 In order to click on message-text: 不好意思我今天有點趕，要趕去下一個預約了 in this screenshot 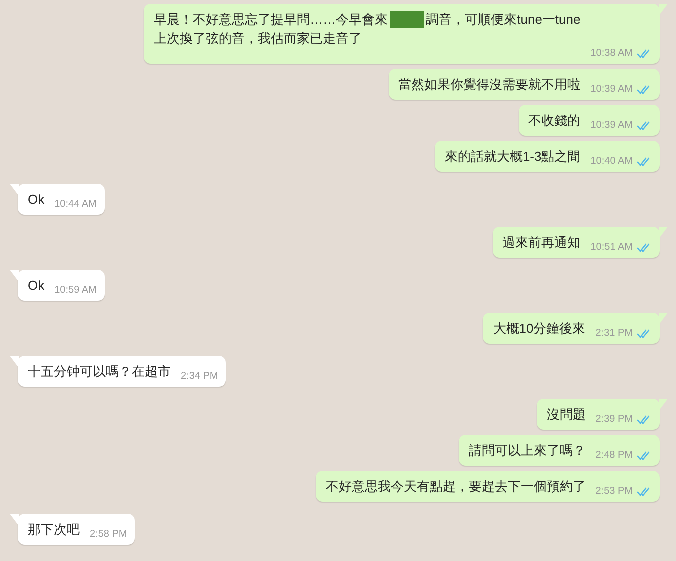, I will do `click(456, 487)`.